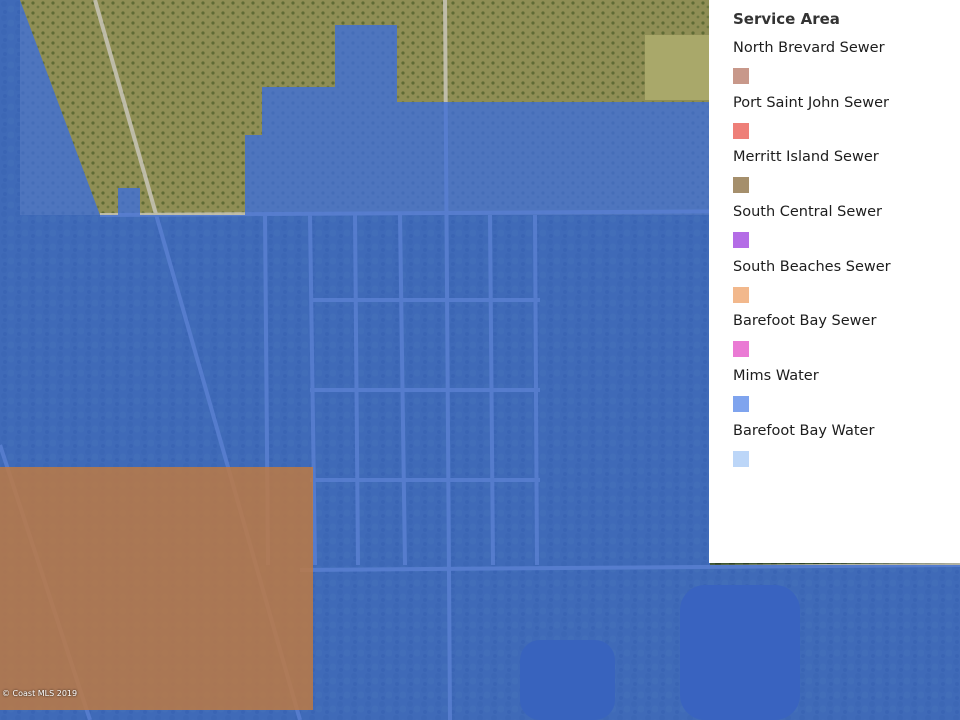 The image size is (960, 720). What do you see at coordinates (776, 376) in the screenshot?
I see `legend-item-label: Mims Water` at bounding box center [776, 376].